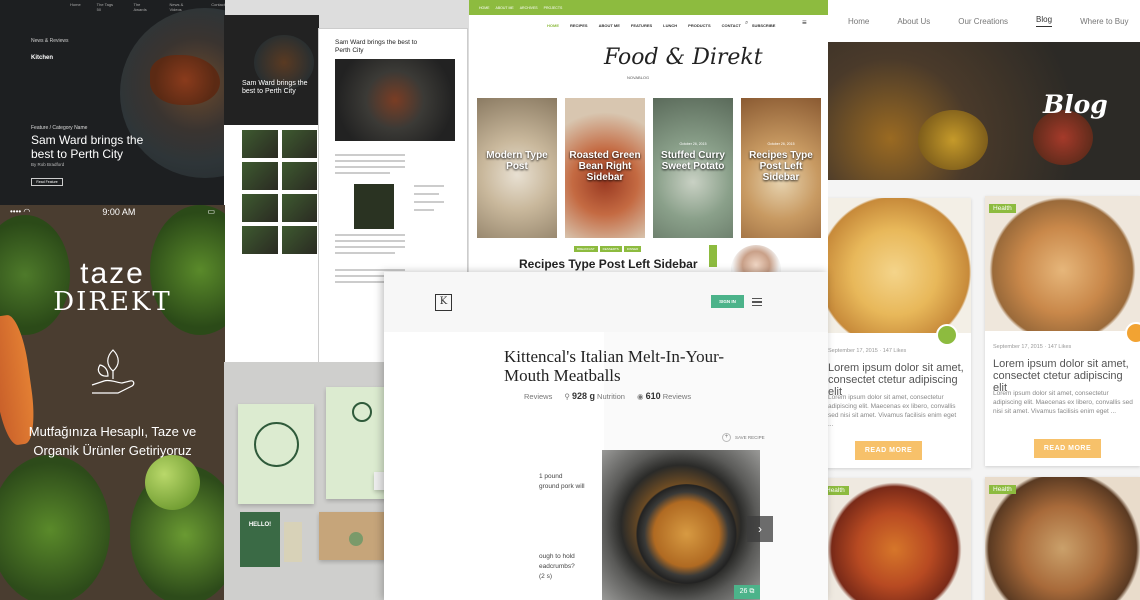 The width and height of the screenshot is (1140, 600). I want to click on menu-item: SUBSCRIBE, so click(764, 25).